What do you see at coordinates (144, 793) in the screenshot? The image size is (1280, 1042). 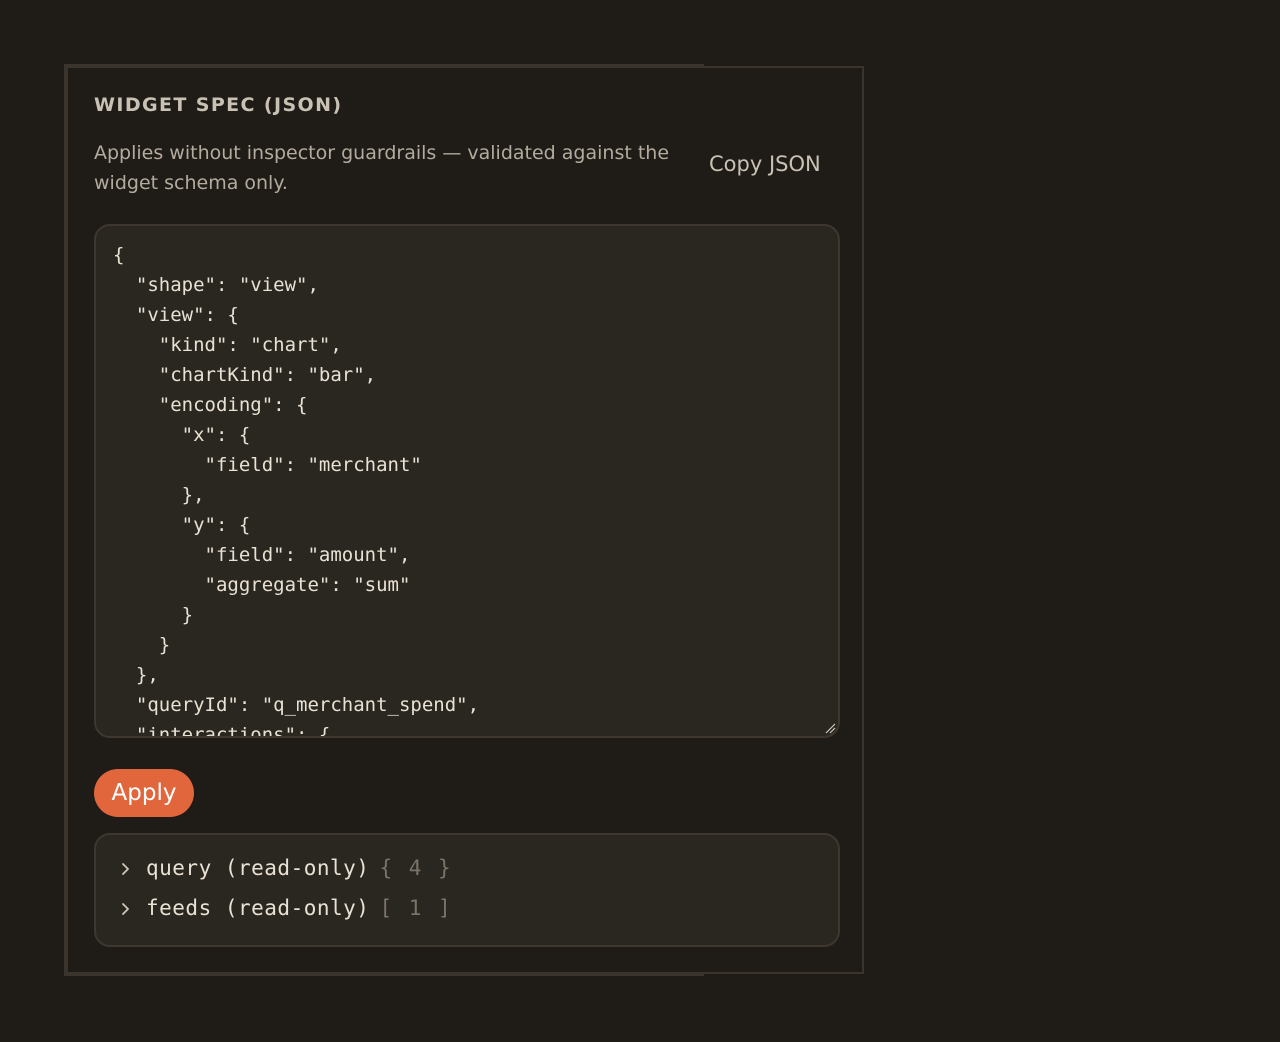 I see `apply-button: Apply` at bounding box center [144, 793].